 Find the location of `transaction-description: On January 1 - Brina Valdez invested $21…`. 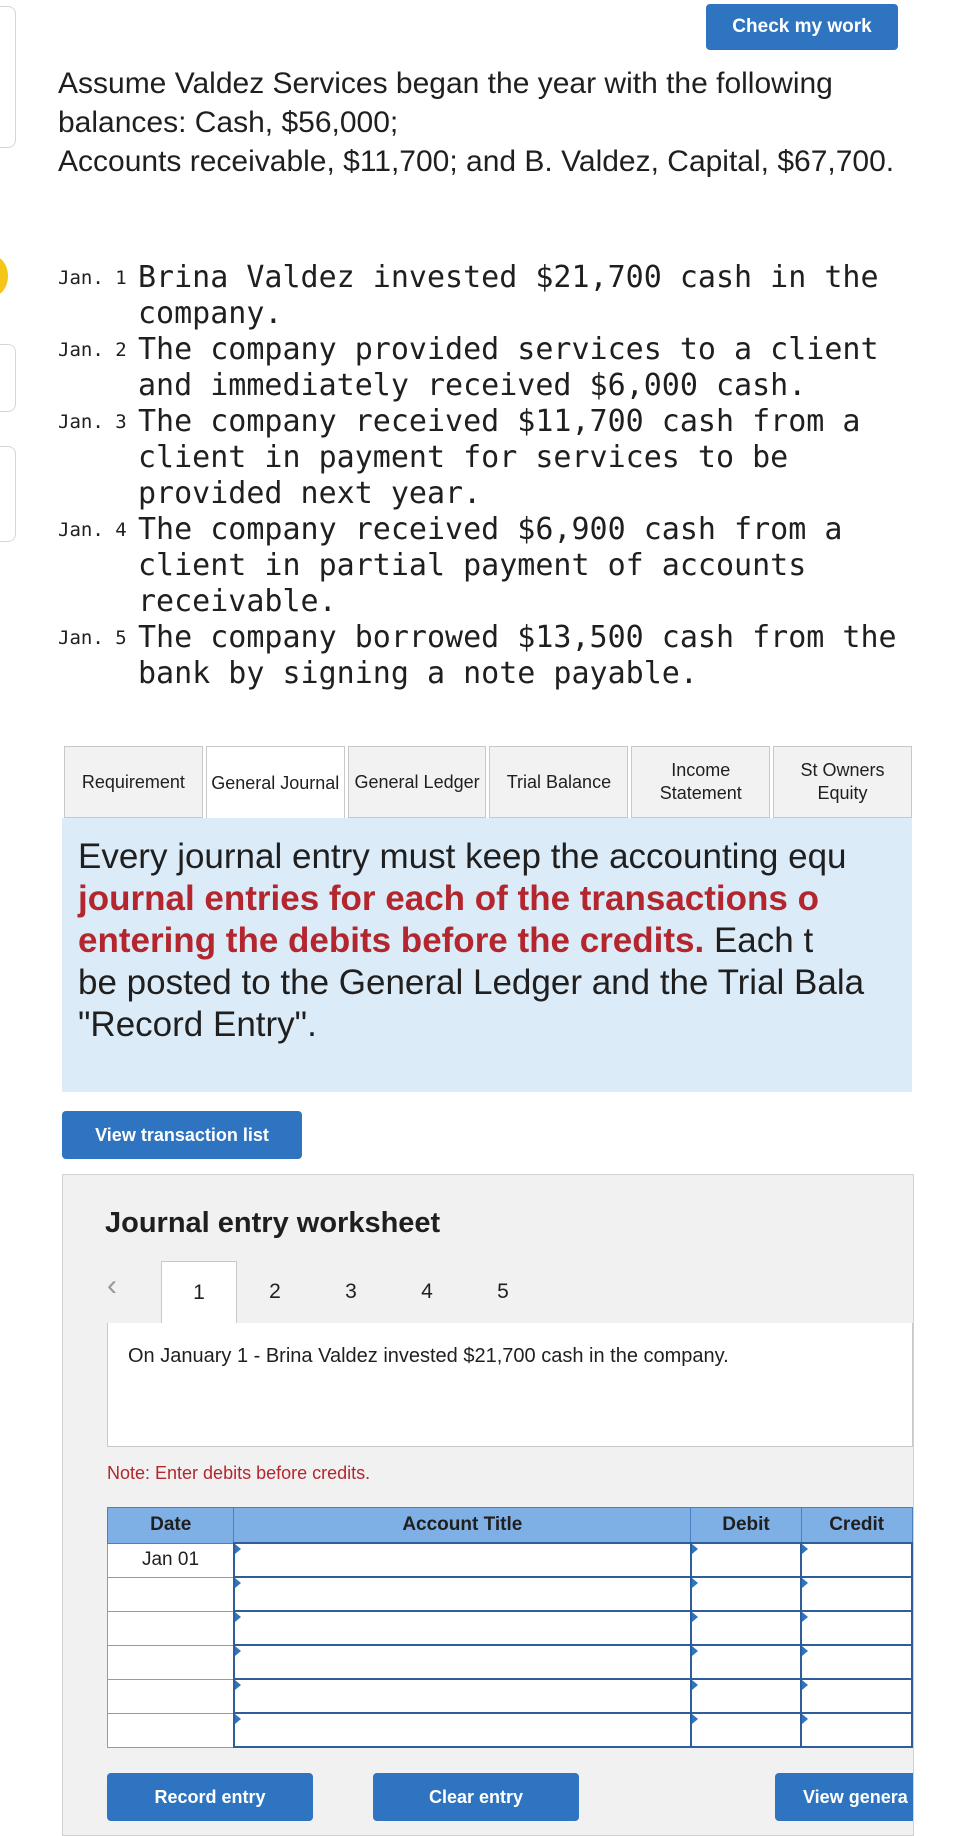

transaction-description: On January 1 - Brina Valdez invested $21… is located at coordinates (428, 1356).